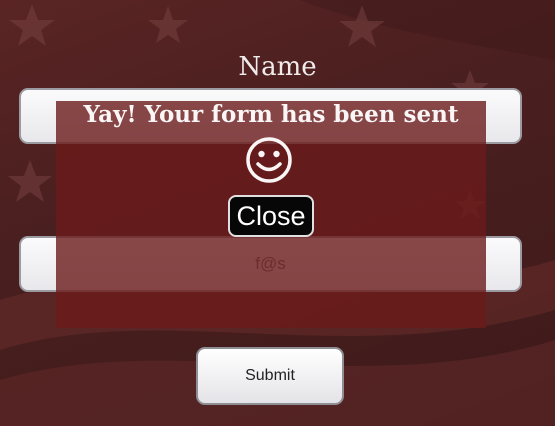 The width and height of the screenshot is (555, 426). What do you see at coordinates (269, 160) in the screenshot?
I see `smiley-face-icon` at bounding box center [269, 160].